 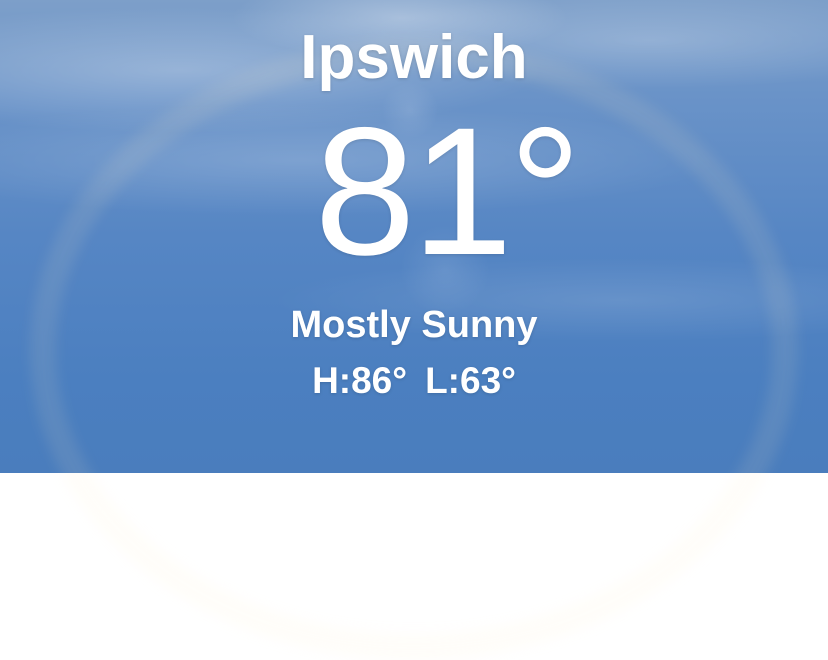 I want to click on weather-condition: Mostly Sunny, so click(x=414, y=325).